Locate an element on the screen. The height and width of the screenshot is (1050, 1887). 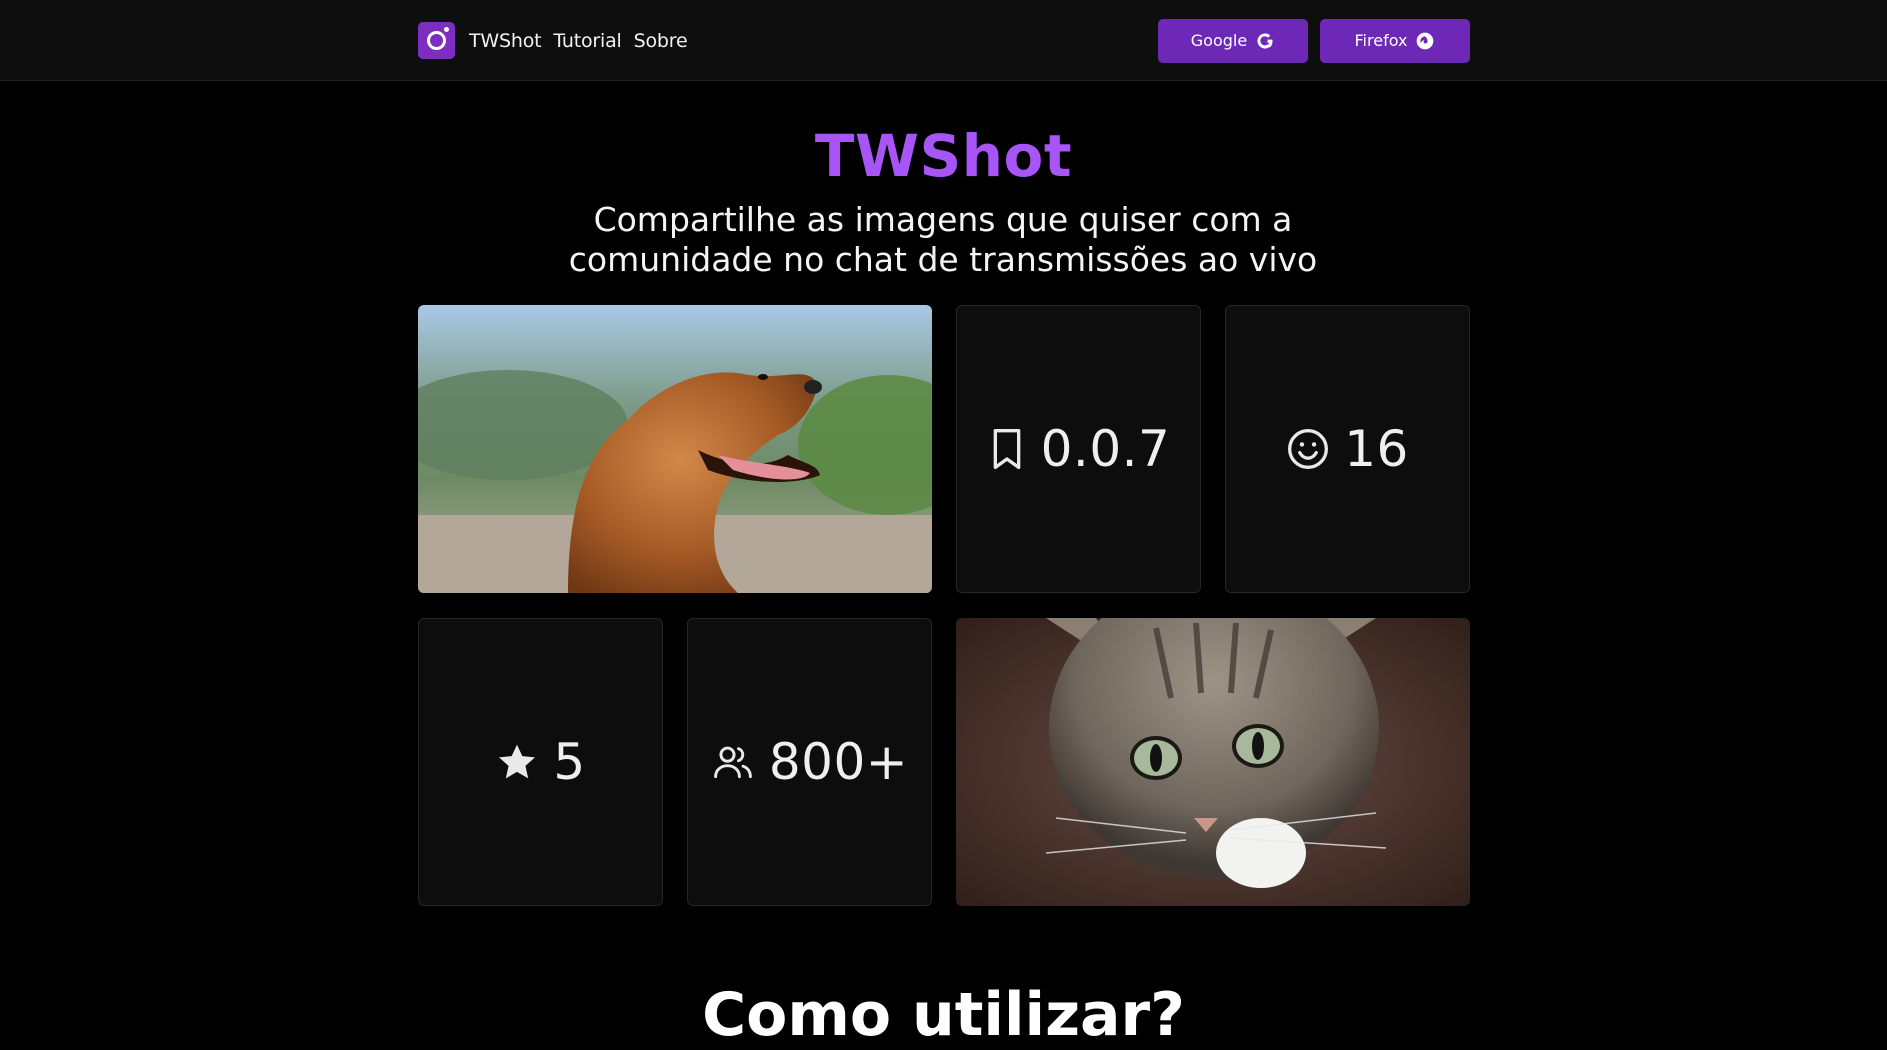
users-card: 800+ is located at coordinates (809, 762).